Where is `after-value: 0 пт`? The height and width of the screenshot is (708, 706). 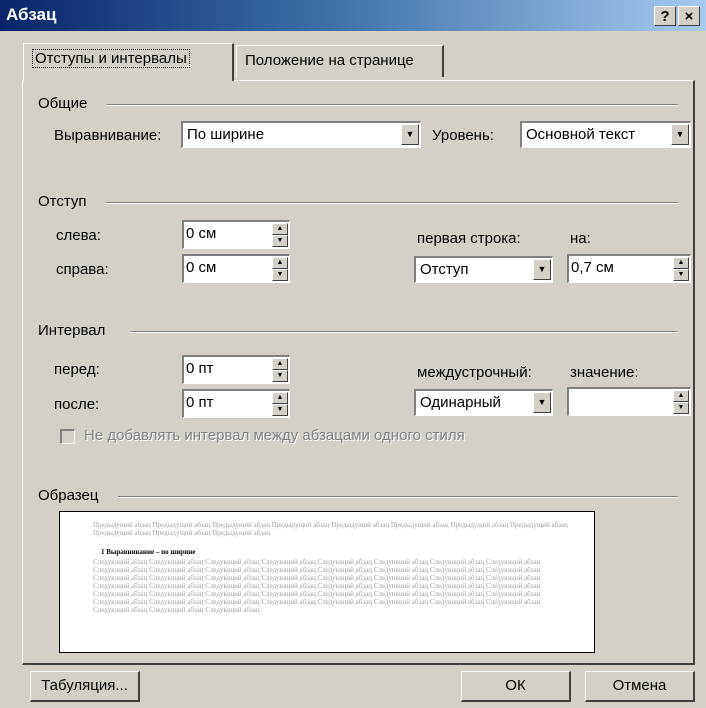 after-value: 0 пт is located at coordinates (200, 402).